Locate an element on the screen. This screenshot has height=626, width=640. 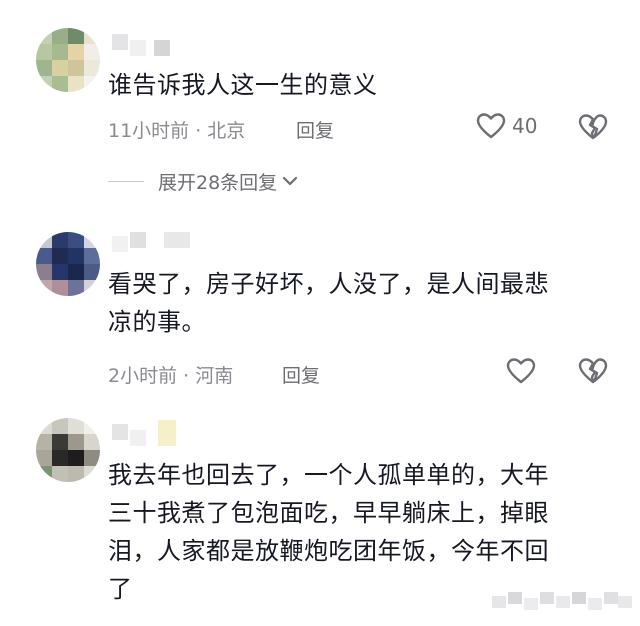
like-button: 40 is located at coordinates (506, 126).